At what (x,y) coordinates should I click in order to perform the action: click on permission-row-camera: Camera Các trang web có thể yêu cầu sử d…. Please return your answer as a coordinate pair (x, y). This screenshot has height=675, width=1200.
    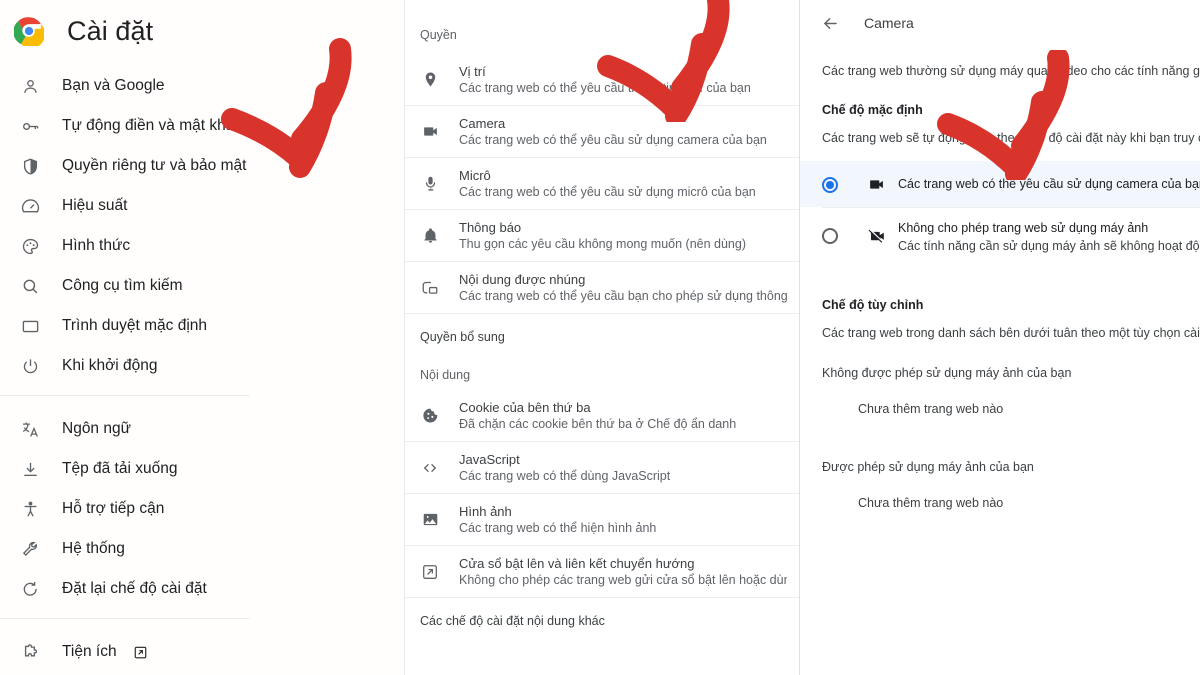
    Looking at the image, I should click on (602, 132).